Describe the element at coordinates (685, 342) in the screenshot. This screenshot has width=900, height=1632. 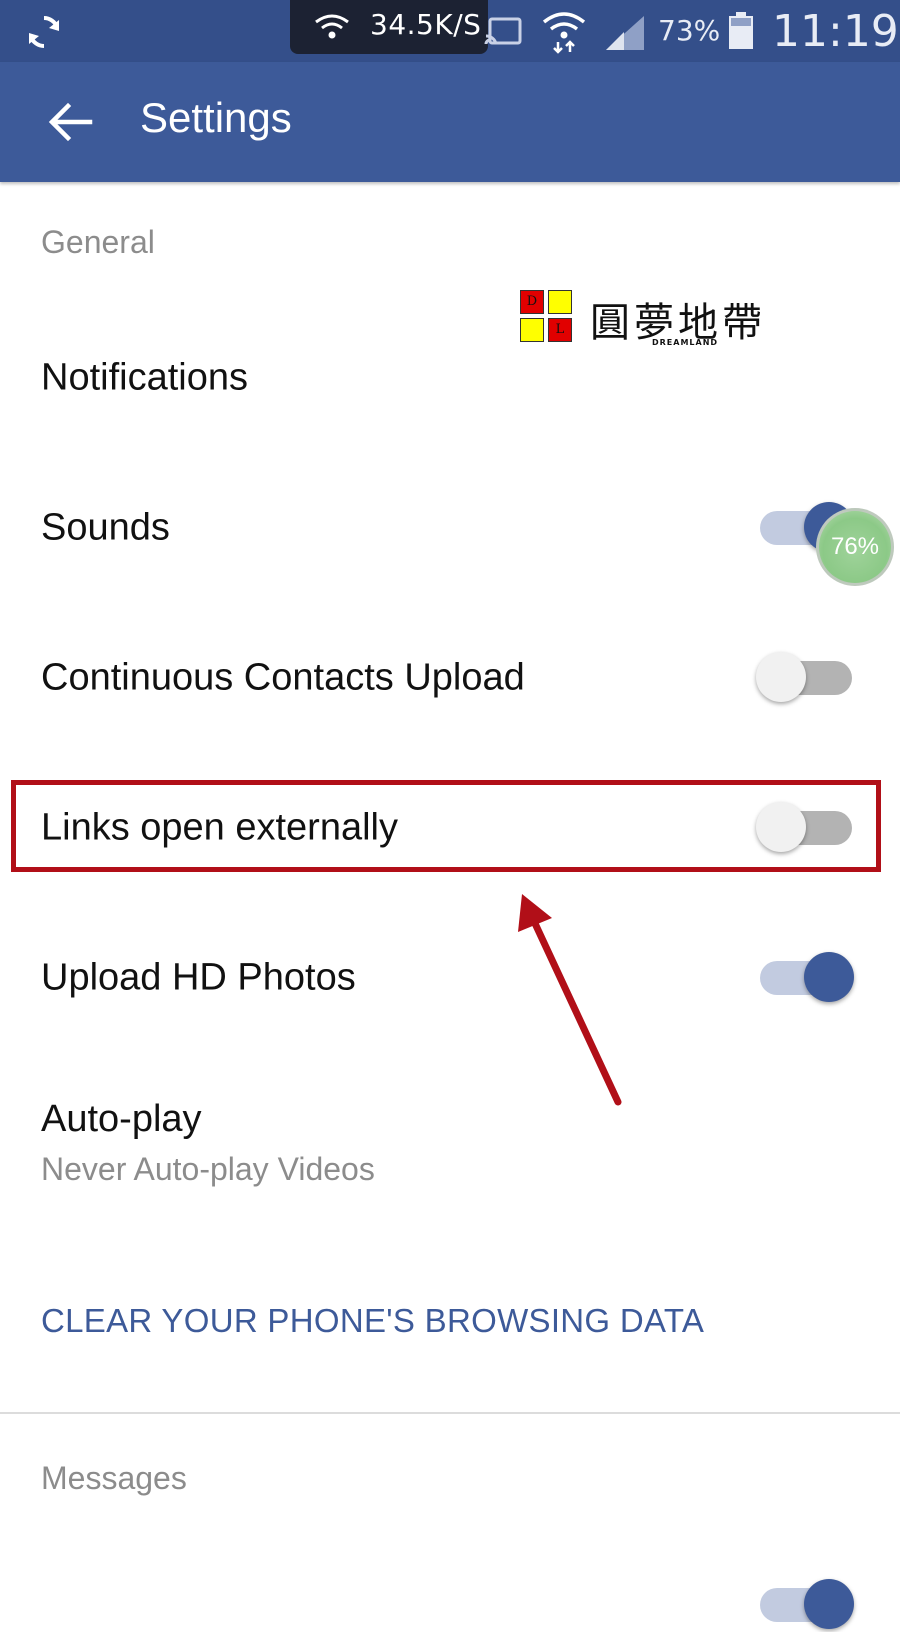
I see `logo-subtext: DREAMLAND` at that location.